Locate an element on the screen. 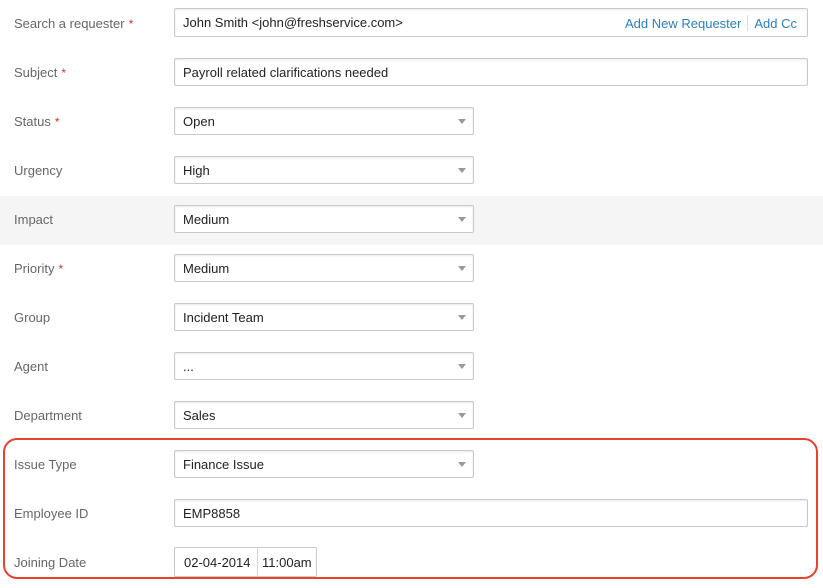 The width and height of the screenshot is (823, 588). urgency-row: Urgency High is located at coordinates (411, 171).